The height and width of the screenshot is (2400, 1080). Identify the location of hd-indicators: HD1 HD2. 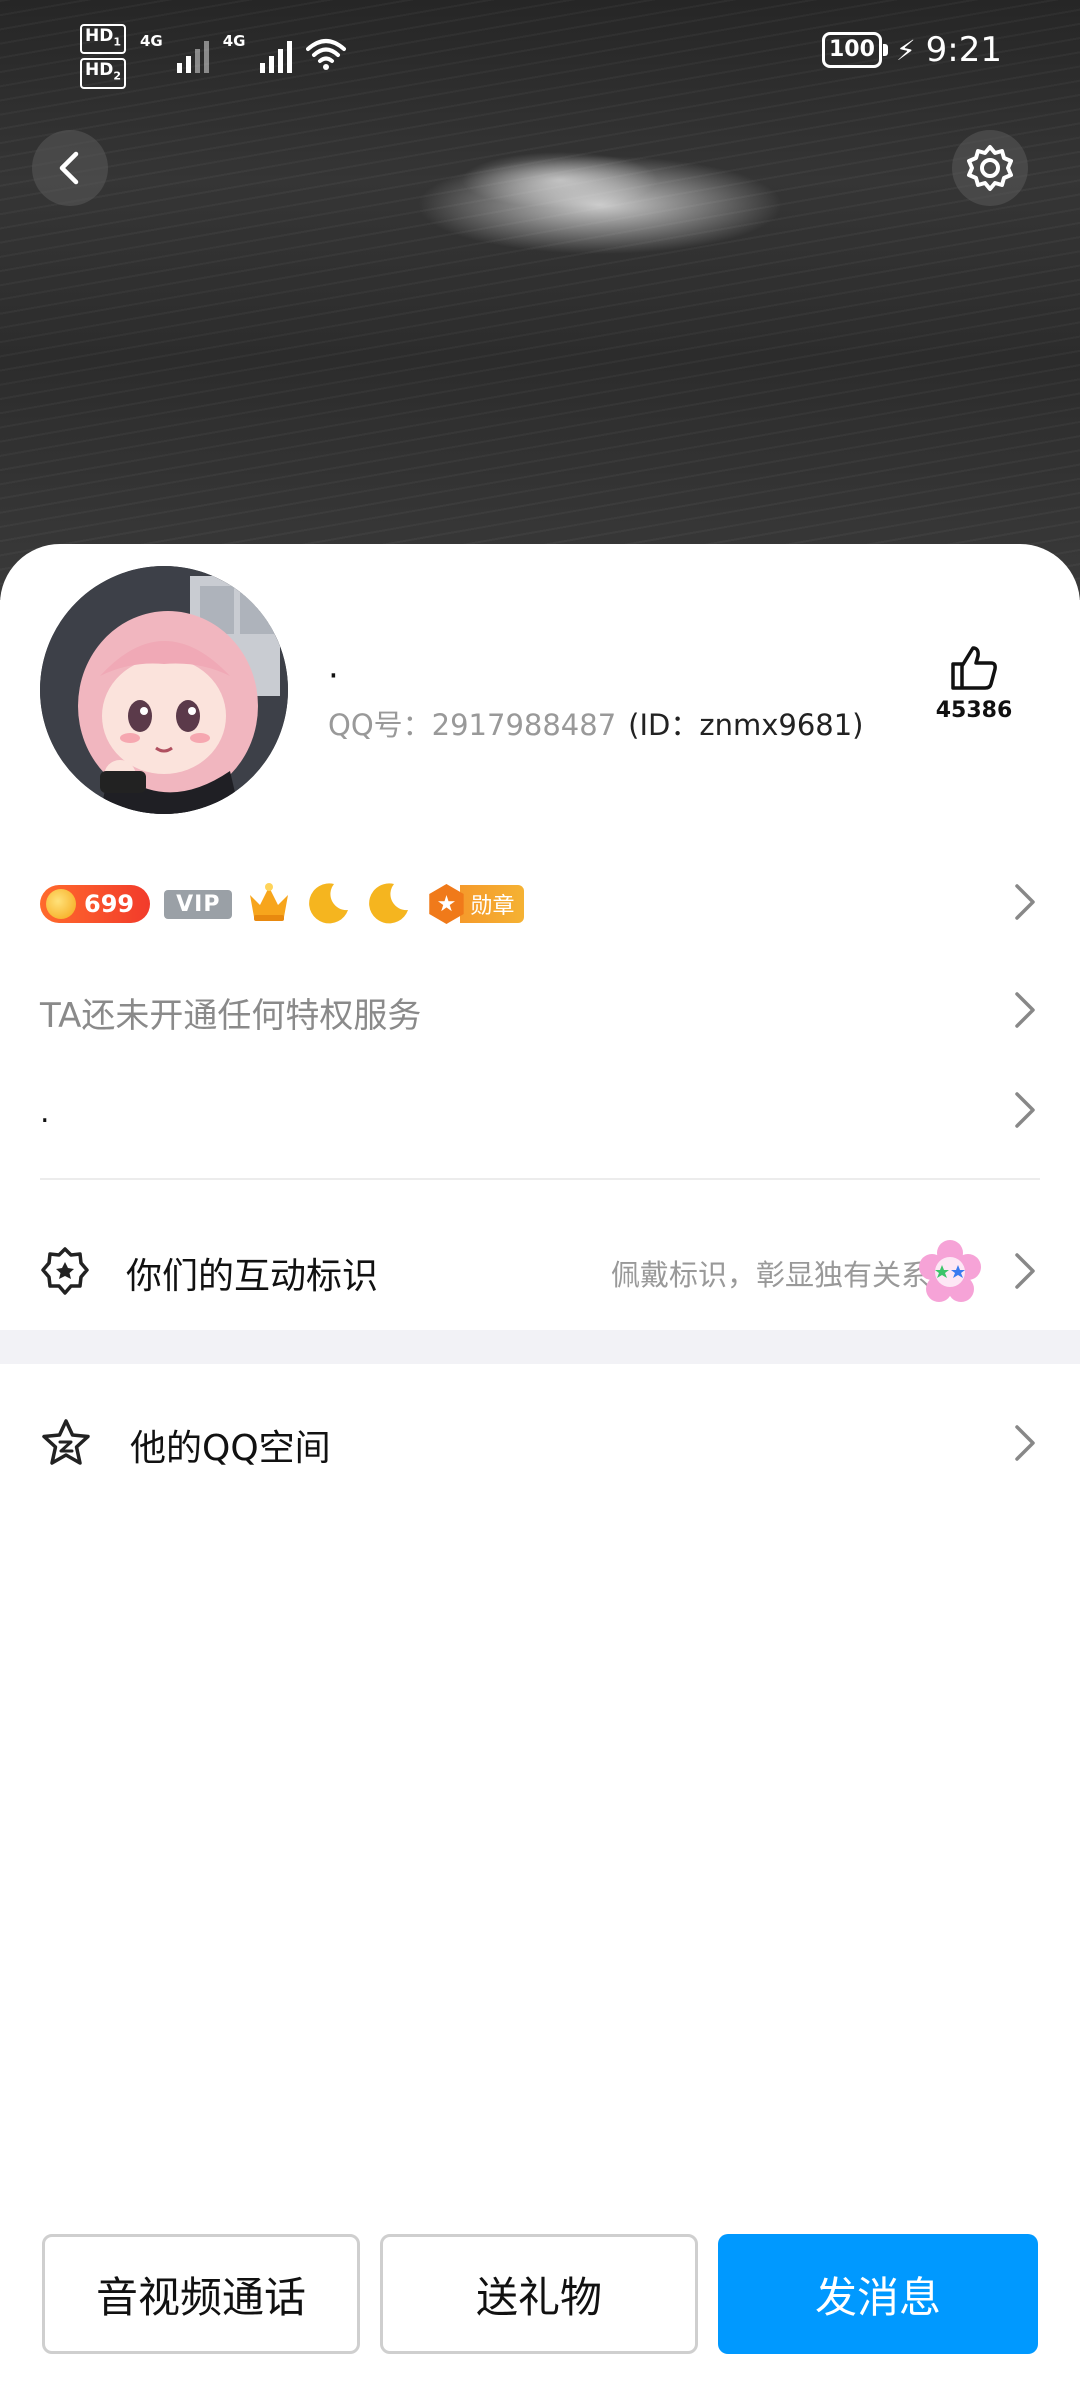
(103, 56).